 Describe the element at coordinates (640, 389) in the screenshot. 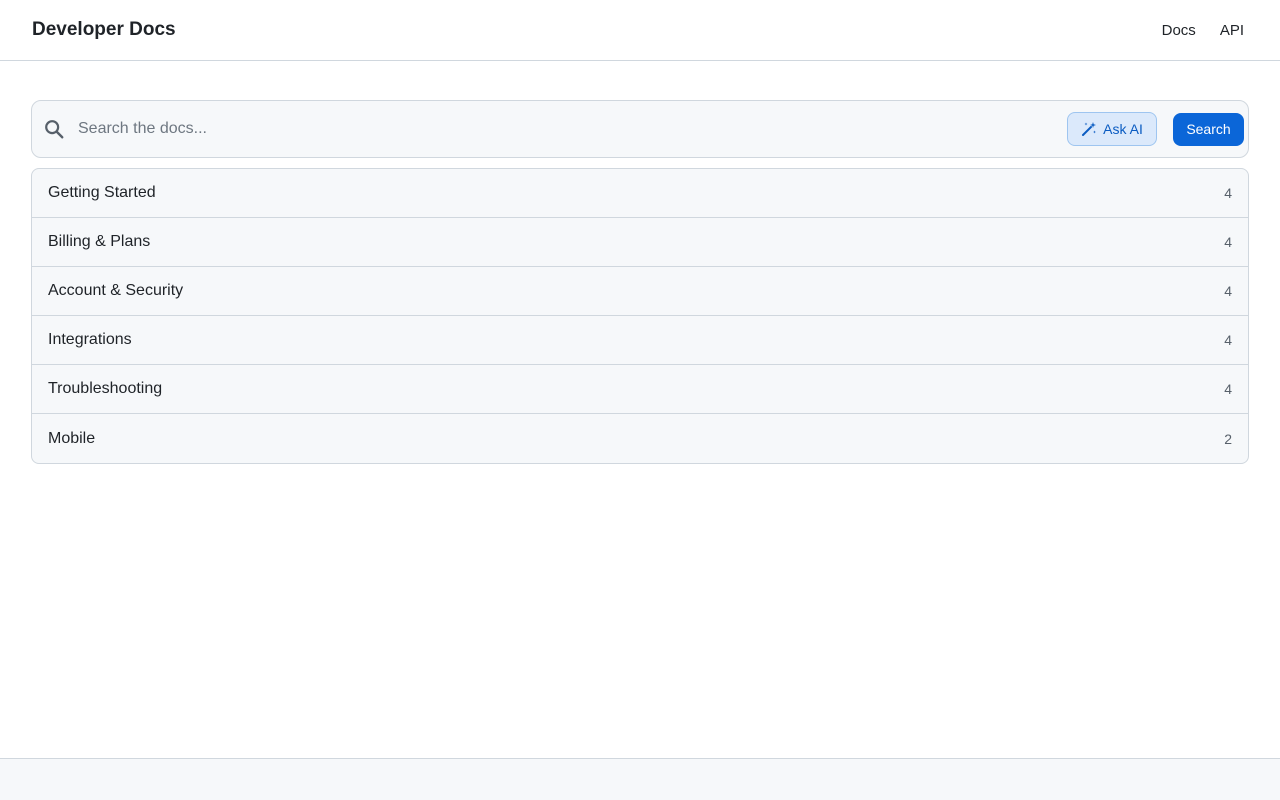

I see `category-row-troubleshooting: Troubleshooting 4` at that location.